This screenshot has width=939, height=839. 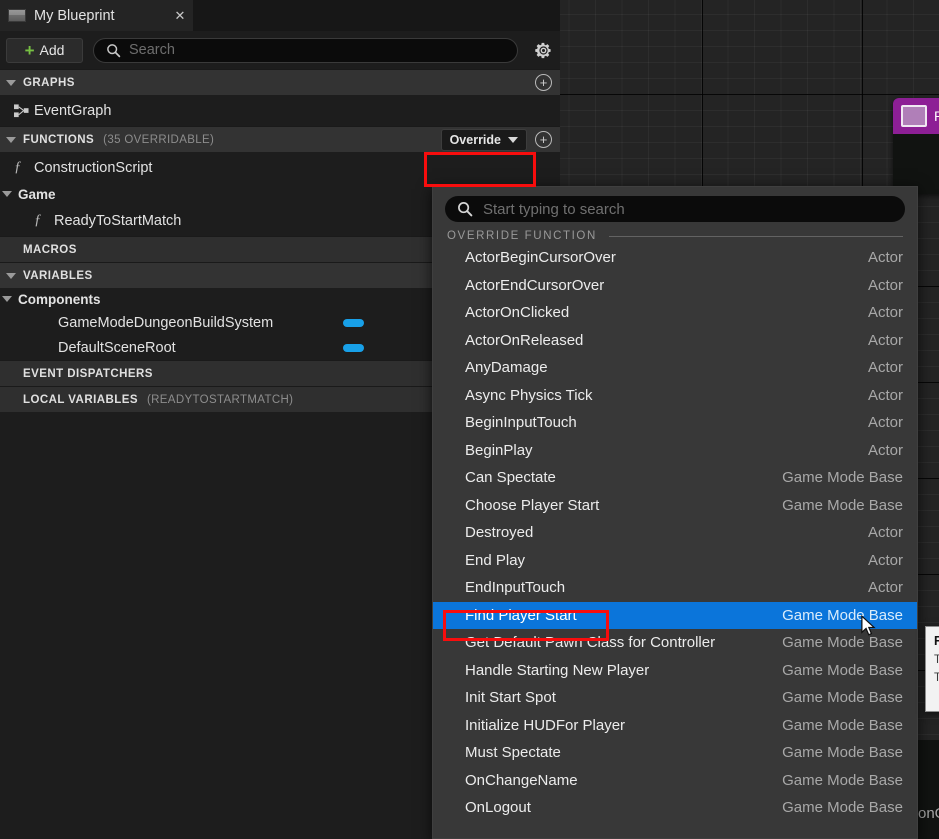 What do you see at coordinates (936, 660) in the screenshot?
I see `tooltip-line-1: T` at bounding box center [936, 660].